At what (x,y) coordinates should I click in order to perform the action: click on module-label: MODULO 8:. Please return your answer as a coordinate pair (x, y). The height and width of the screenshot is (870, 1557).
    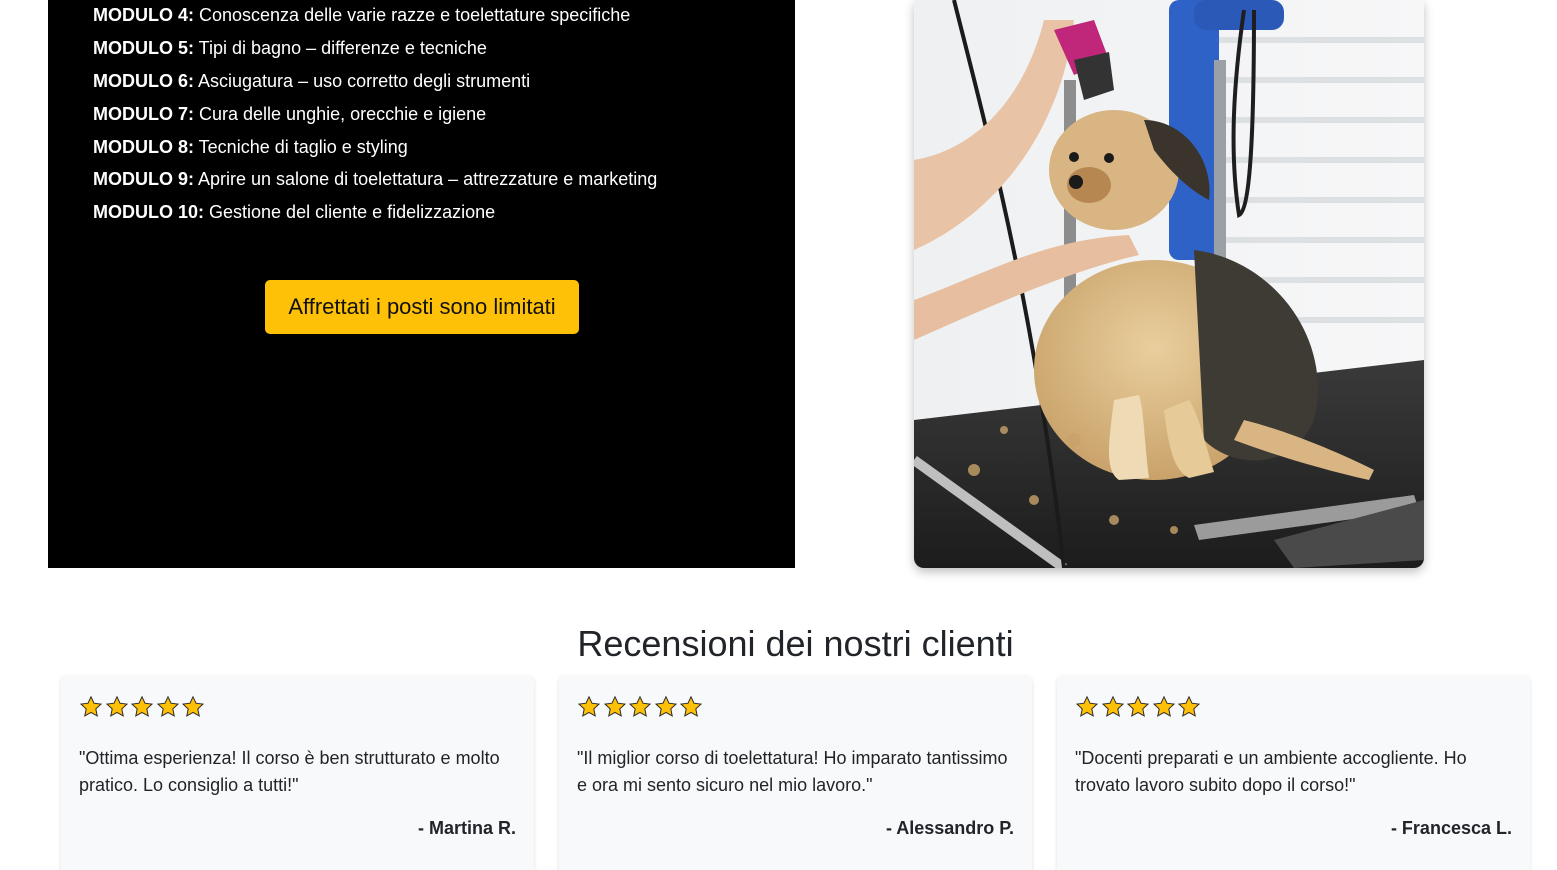
    Looking at the image, I should click on (143, 146).